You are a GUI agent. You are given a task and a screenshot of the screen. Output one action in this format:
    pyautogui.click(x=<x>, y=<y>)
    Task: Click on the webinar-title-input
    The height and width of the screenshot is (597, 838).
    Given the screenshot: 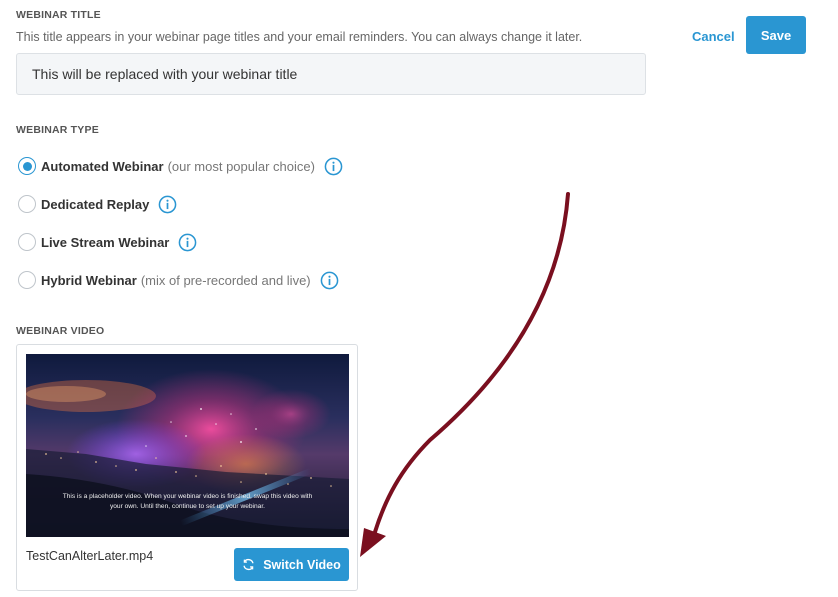 What is the action you would take?
    pyautogui.click(x=331, y=74)
    